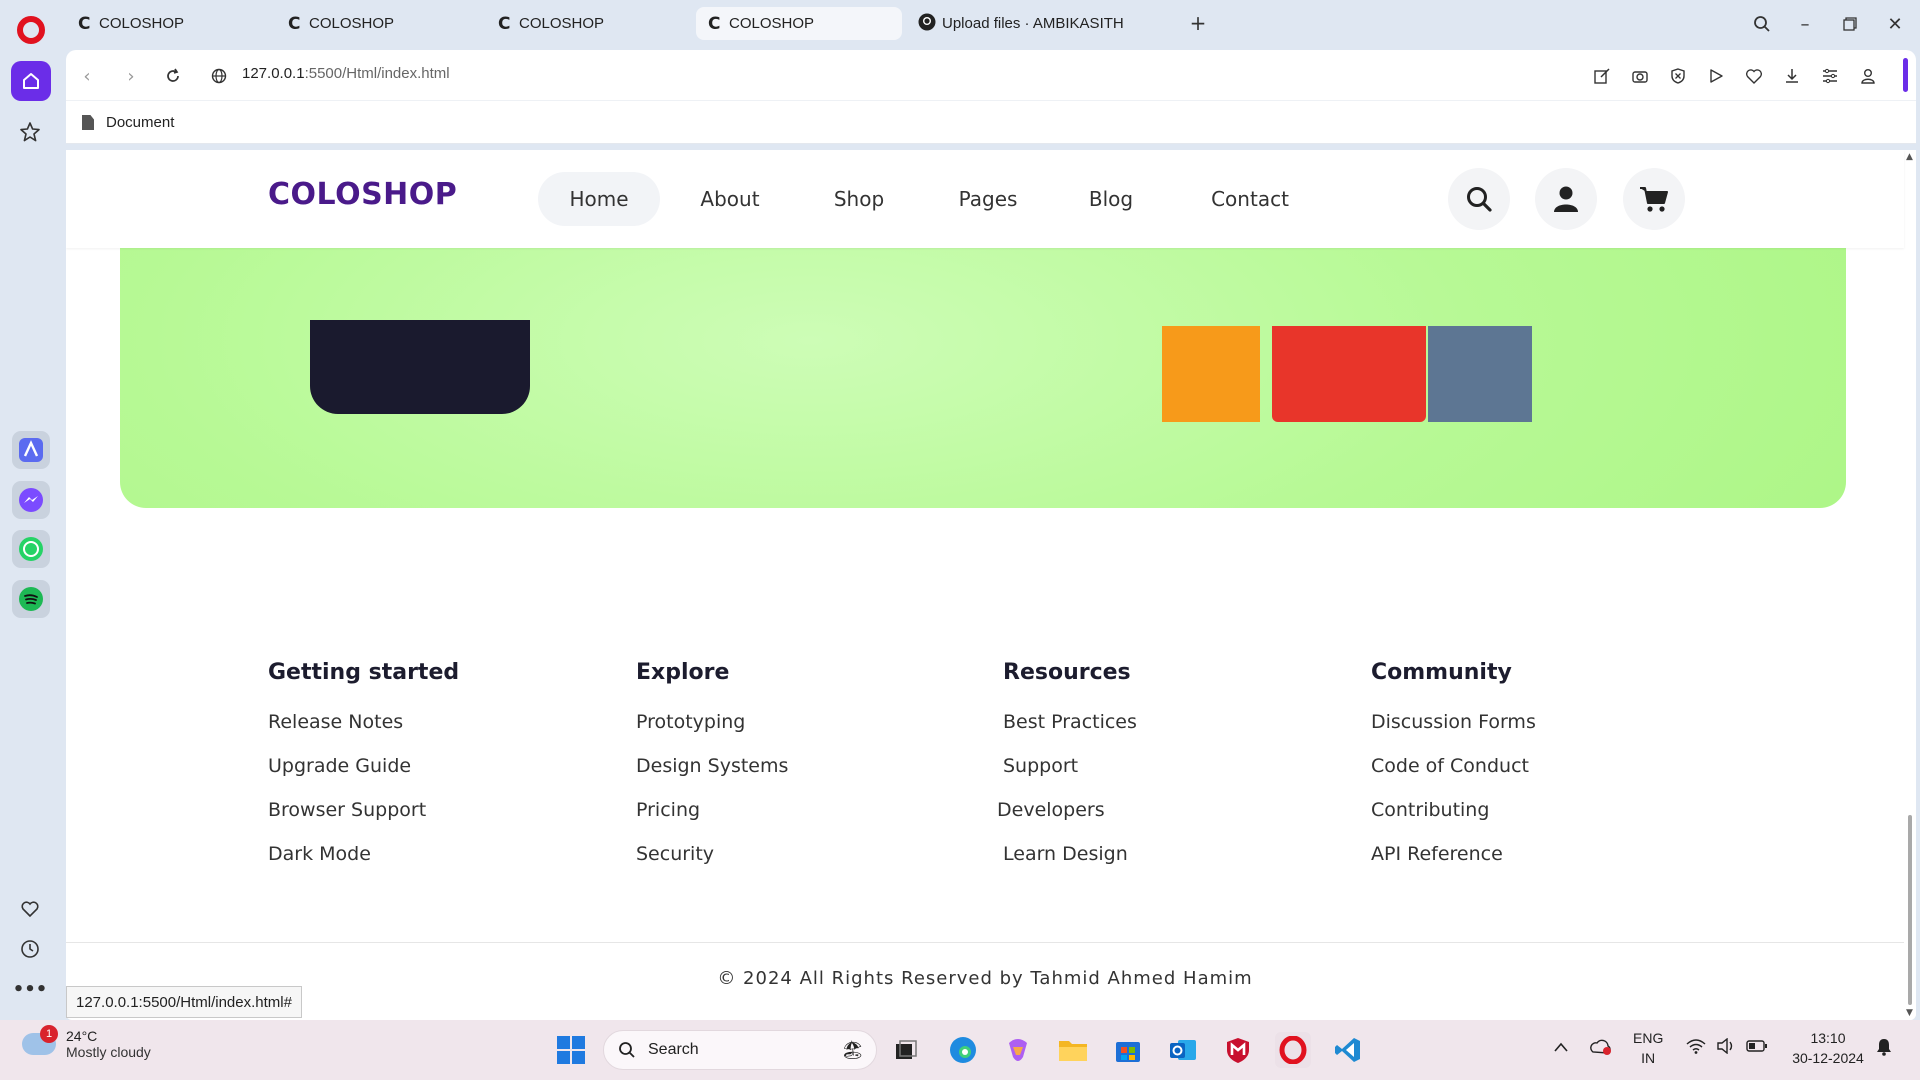 Image resolution: width=1920 pixels, height=1080 pixels. What do you see at coordinates (1757, 1048) in the screenshot?
I see `battery-icon` at bounding box center [1757, 1048].